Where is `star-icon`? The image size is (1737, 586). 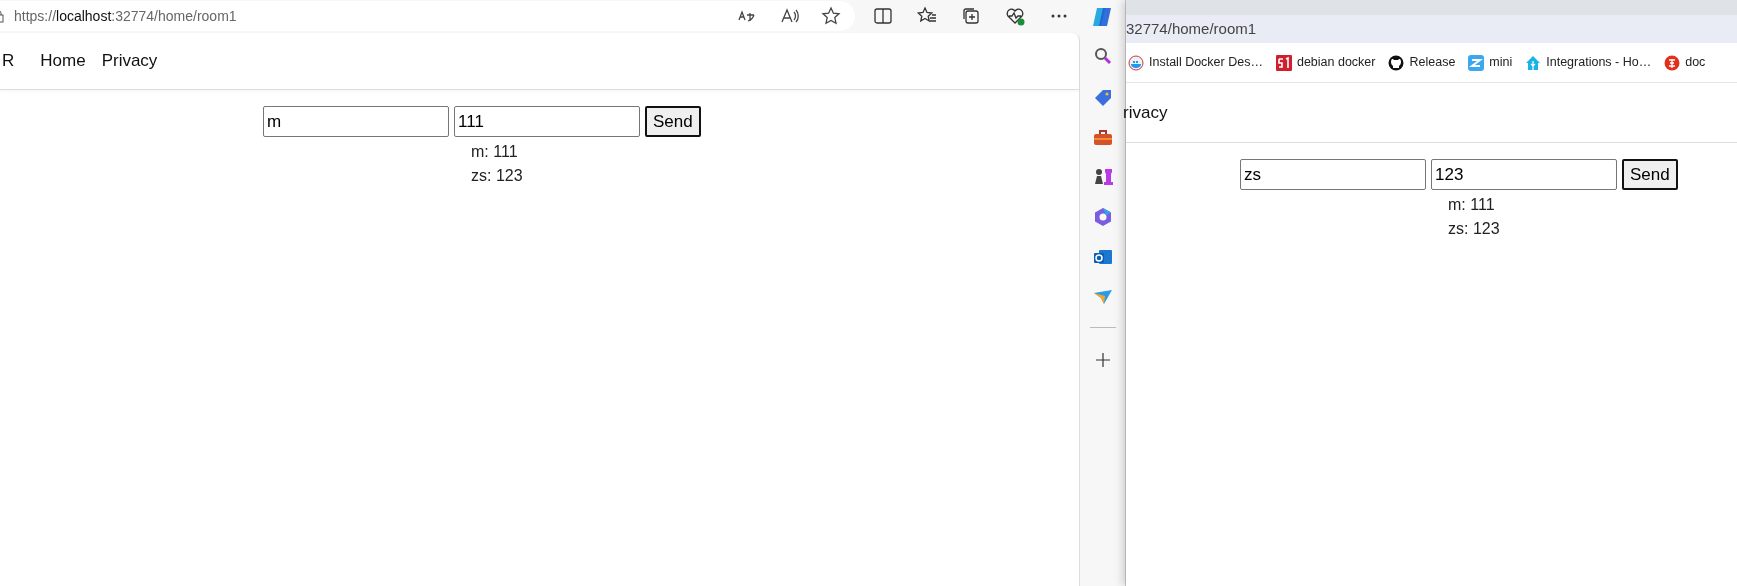 star-icon is located at coordinates (831, 16).